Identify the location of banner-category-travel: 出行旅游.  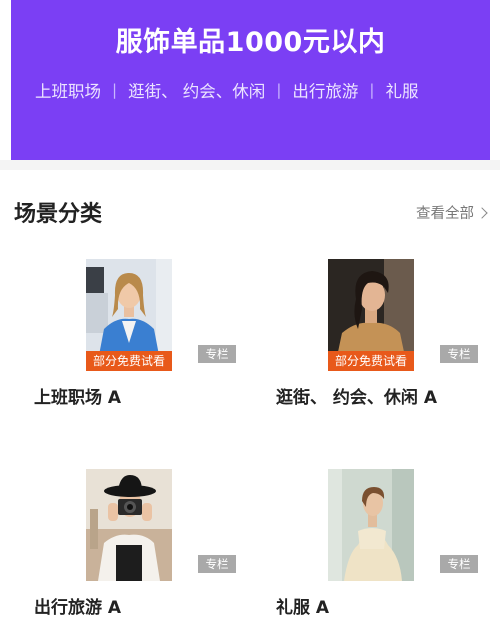
(325, 90).